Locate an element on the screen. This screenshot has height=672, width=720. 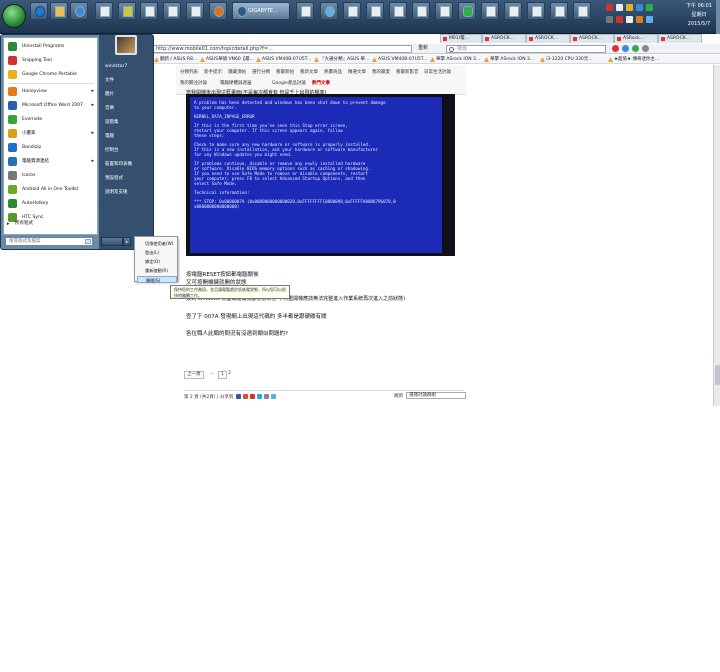
start-menu-item: Honeyview ▸ is located at coordinates (51, 91).